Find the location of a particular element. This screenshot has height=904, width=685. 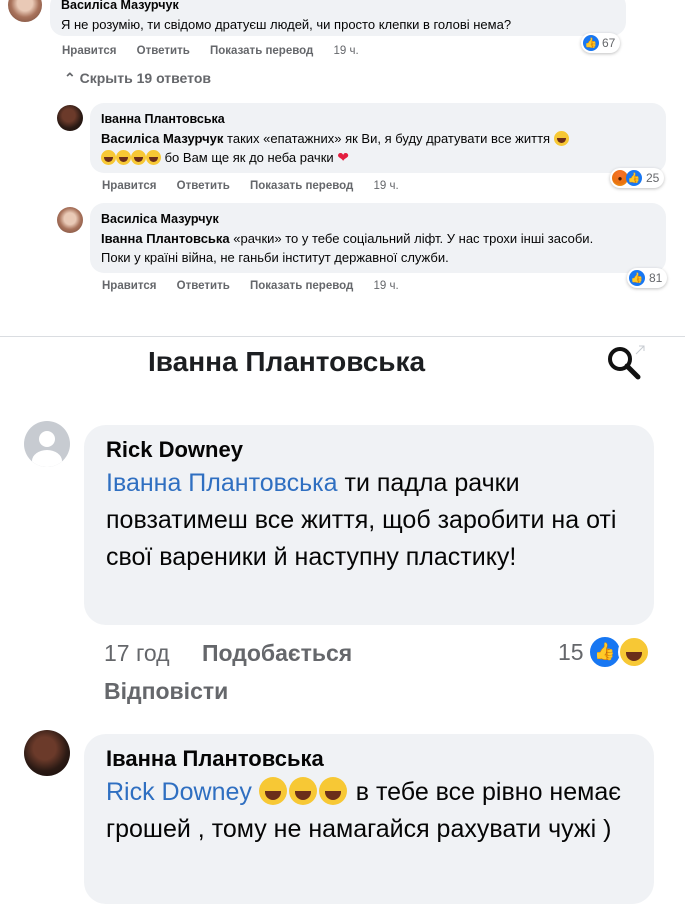

reply-author: Василіса Мазурчук is located at coordinates (378, 219).